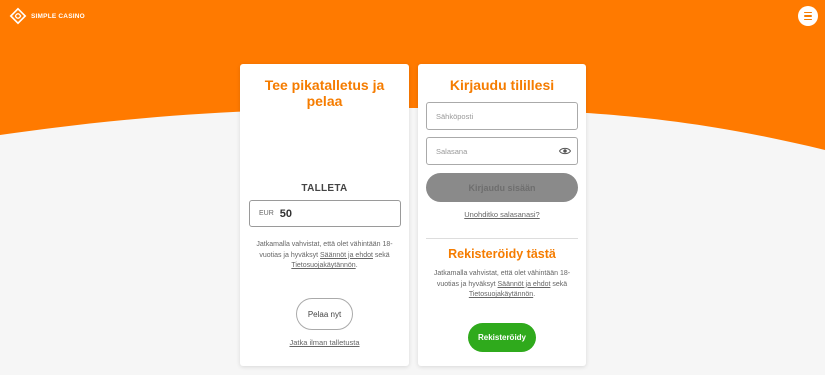 This screenshot has height=375, width=825. Describe the element at coordinates (18, 16) in the screenshot. I see `logo-icon` at that location.